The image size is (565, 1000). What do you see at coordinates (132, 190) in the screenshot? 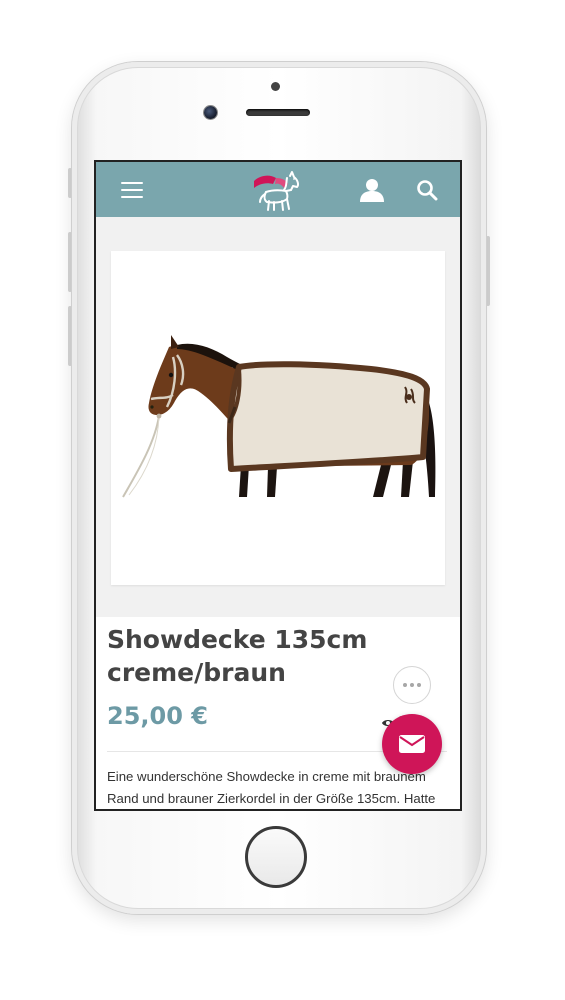
I see `hamburger-menu-icon` at bounding box center [132, 190].